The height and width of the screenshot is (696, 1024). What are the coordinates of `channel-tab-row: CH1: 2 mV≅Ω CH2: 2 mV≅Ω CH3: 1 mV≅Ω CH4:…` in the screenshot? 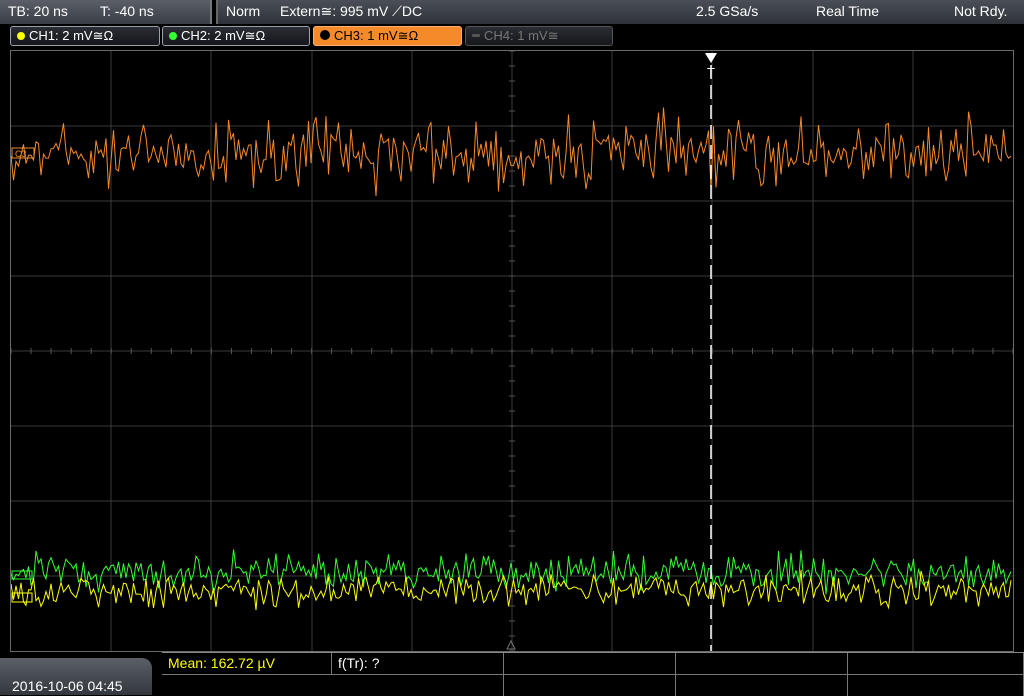 It's located at (512, 37).